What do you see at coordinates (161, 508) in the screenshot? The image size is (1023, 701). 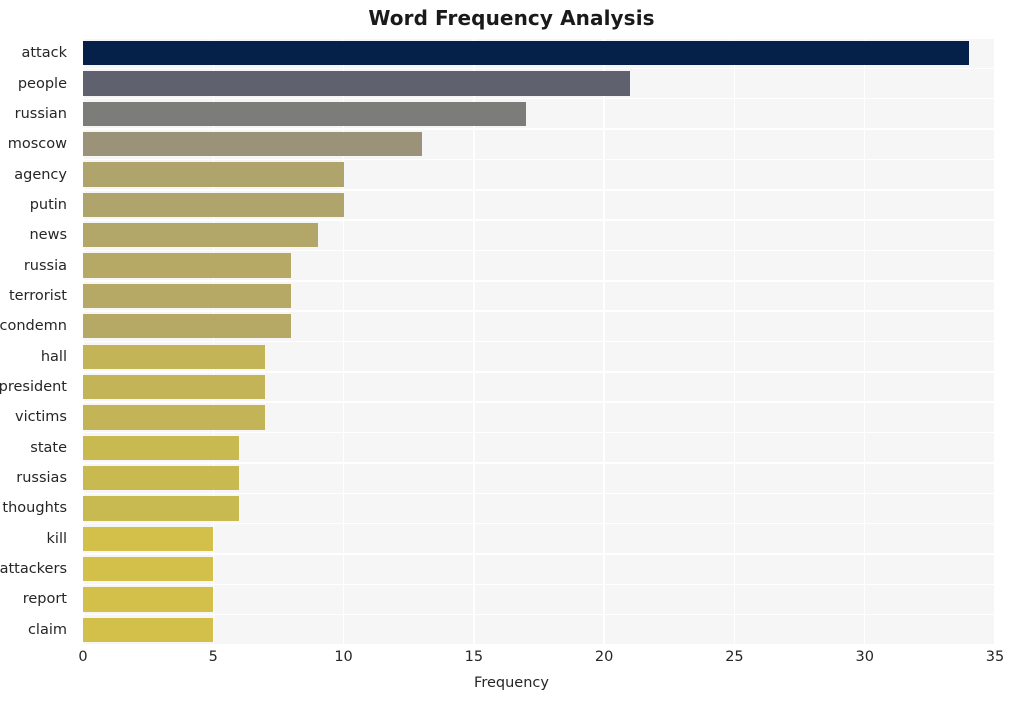 I see `bar-thoughts` at bounding box center [161, 508].